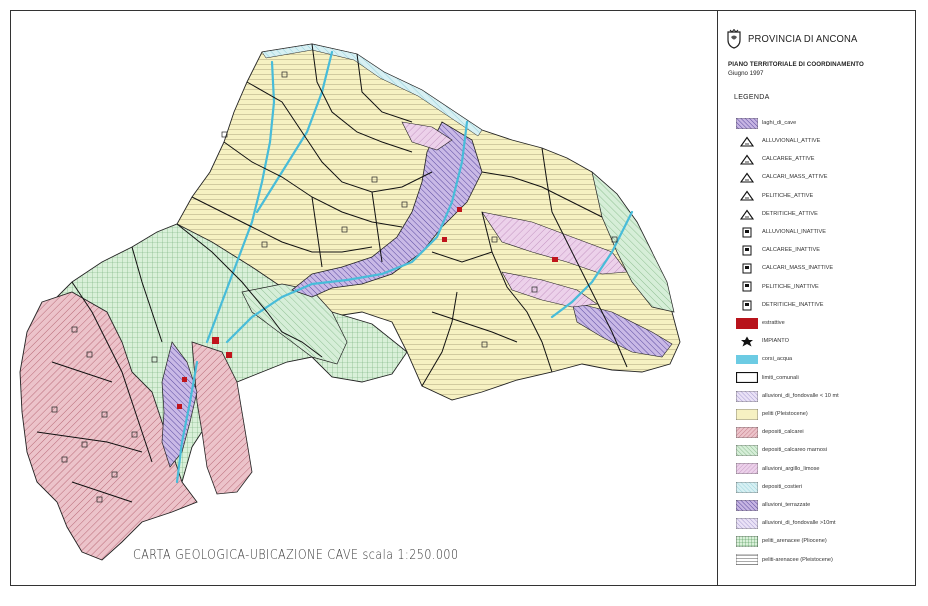  Describe the element at coordinates (747, 505) in the screenshot. I see `hatch-purple-dark-icon` at that location.